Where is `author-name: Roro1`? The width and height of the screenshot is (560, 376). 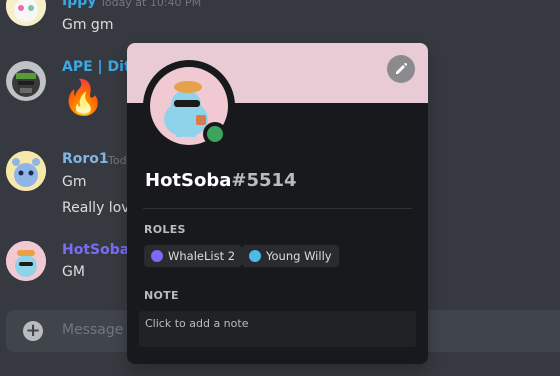 author-name: Roro1 is located at coordinates (85, 159).